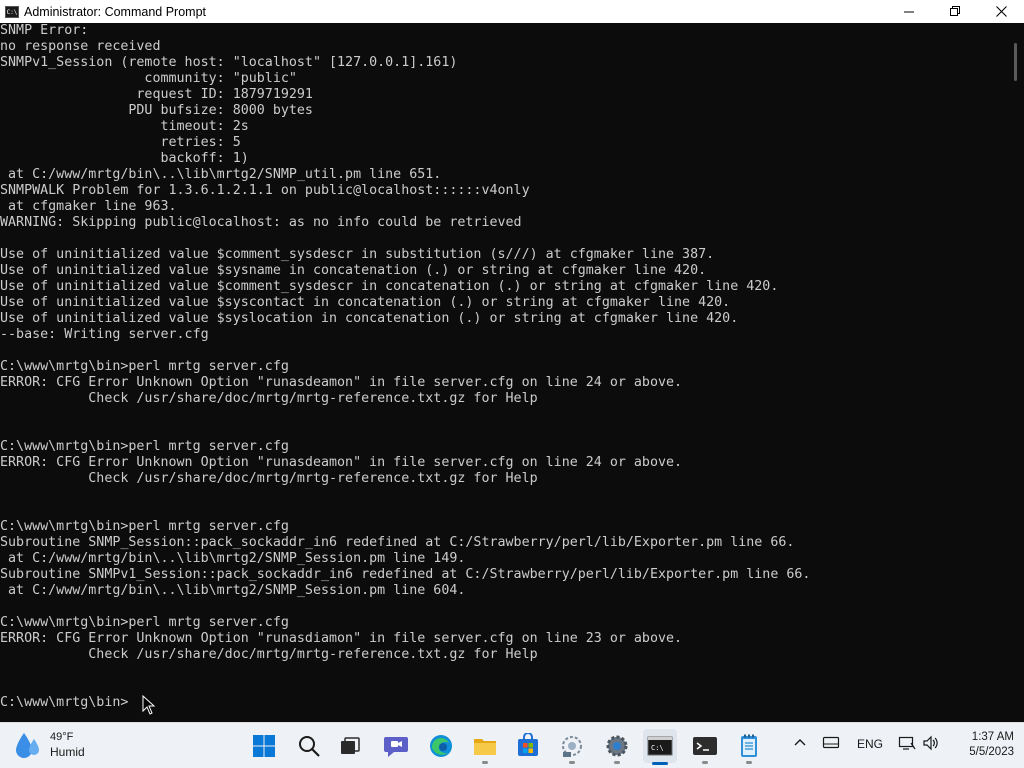 Image resolution: width=1024 pixels, height=768 pixels. What do you see at coordinates (979, 745) in the screenshot?
I see `clock: 1:37 AM 5/5/2023` at bounding box center [979, 745].